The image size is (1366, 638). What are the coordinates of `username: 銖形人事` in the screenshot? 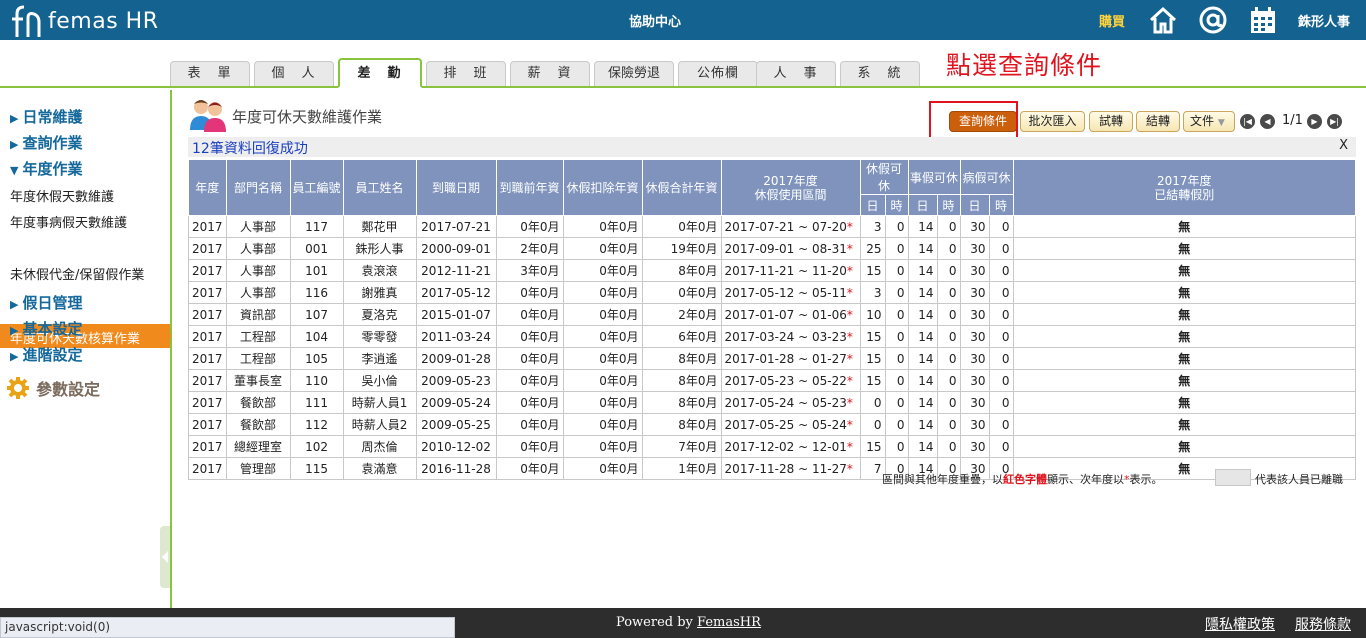 It's located at (1324, 20).